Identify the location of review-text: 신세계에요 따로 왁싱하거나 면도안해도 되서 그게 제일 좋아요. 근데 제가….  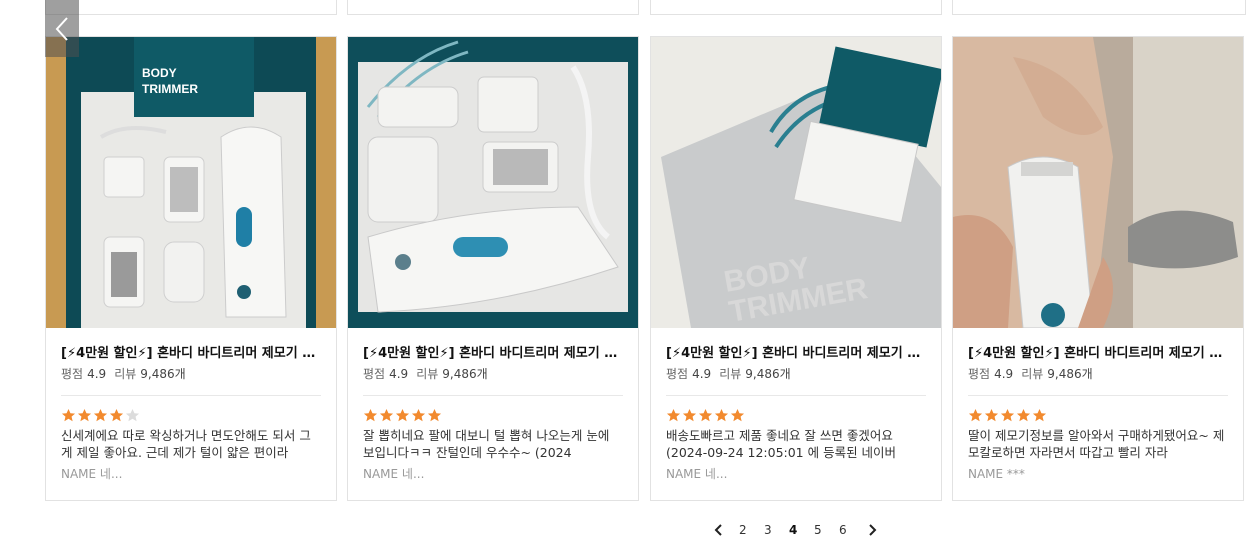
(186, 444).